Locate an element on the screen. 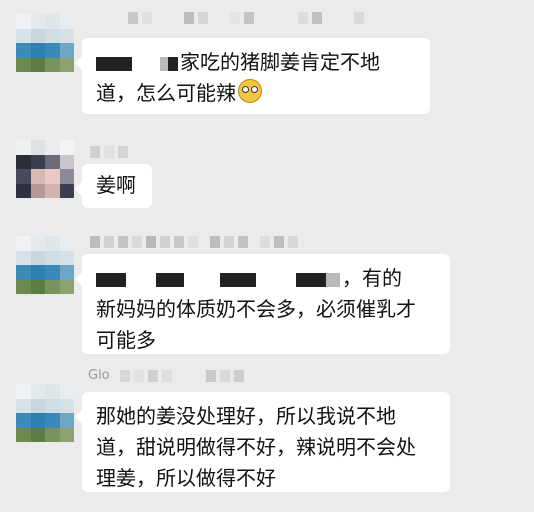  message-bubble: 姜啊 is located at coordinates (113, 186).